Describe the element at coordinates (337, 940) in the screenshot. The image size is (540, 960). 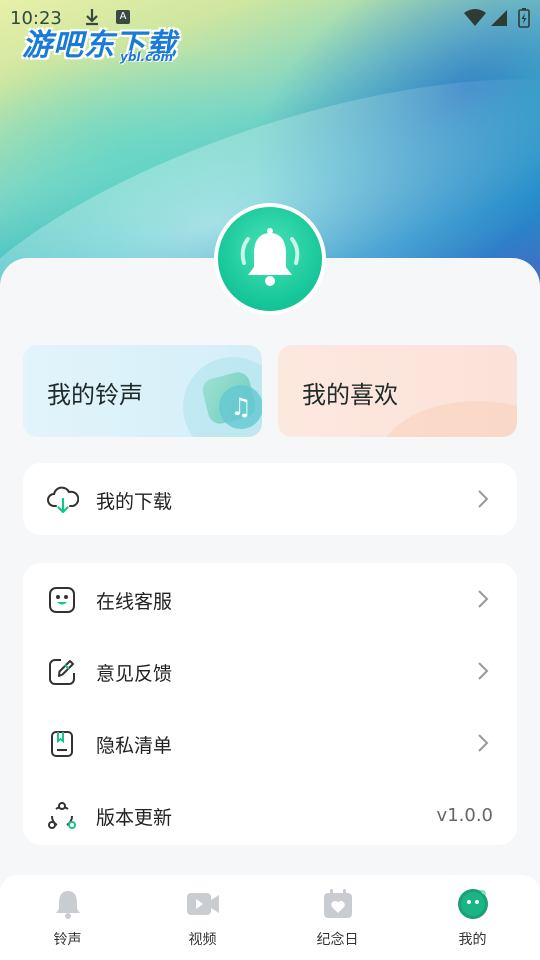
I see `tab-anniversary-label: 纪念日` at that location.